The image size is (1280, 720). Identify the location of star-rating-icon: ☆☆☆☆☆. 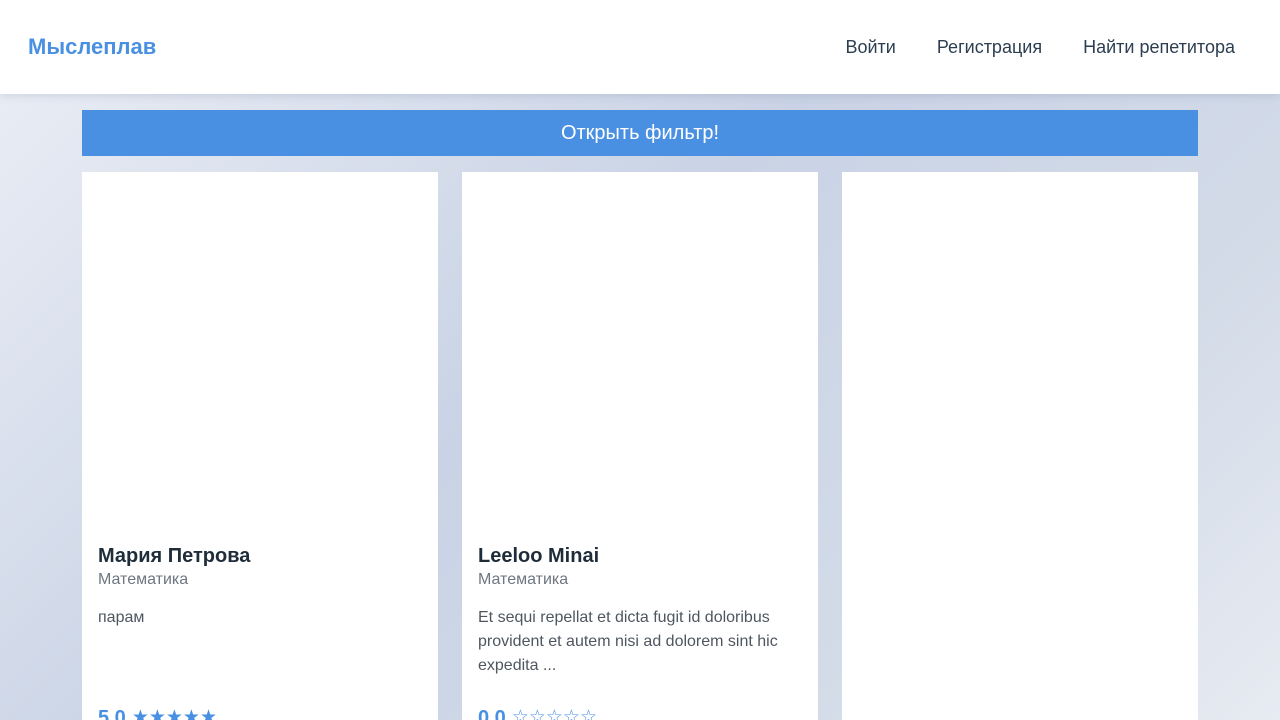
(554, 713).